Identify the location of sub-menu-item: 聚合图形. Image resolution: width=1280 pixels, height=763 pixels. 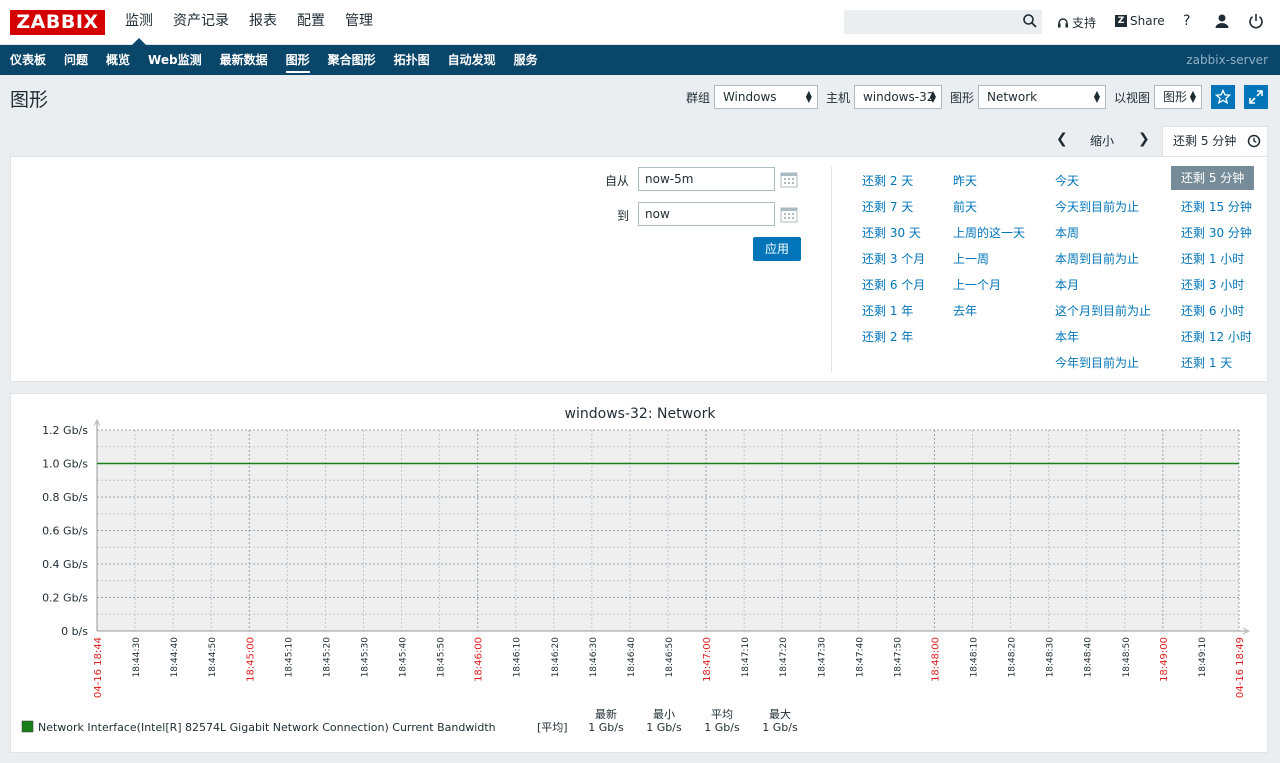
(352, 60).